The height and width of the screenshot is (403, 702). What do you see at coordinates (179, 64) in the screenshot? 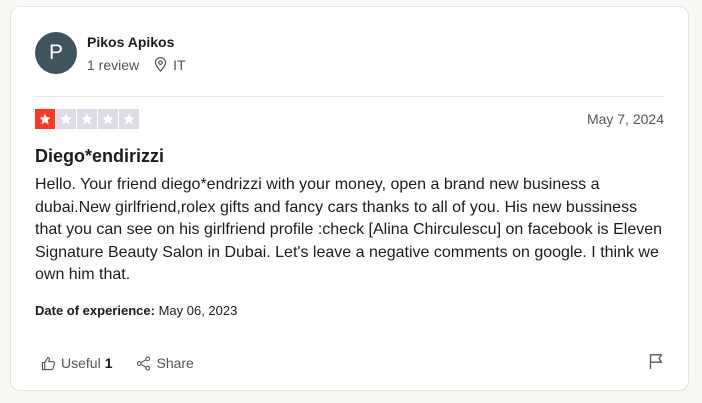
I see `location-code: IT` at bounding box center [179, 64].